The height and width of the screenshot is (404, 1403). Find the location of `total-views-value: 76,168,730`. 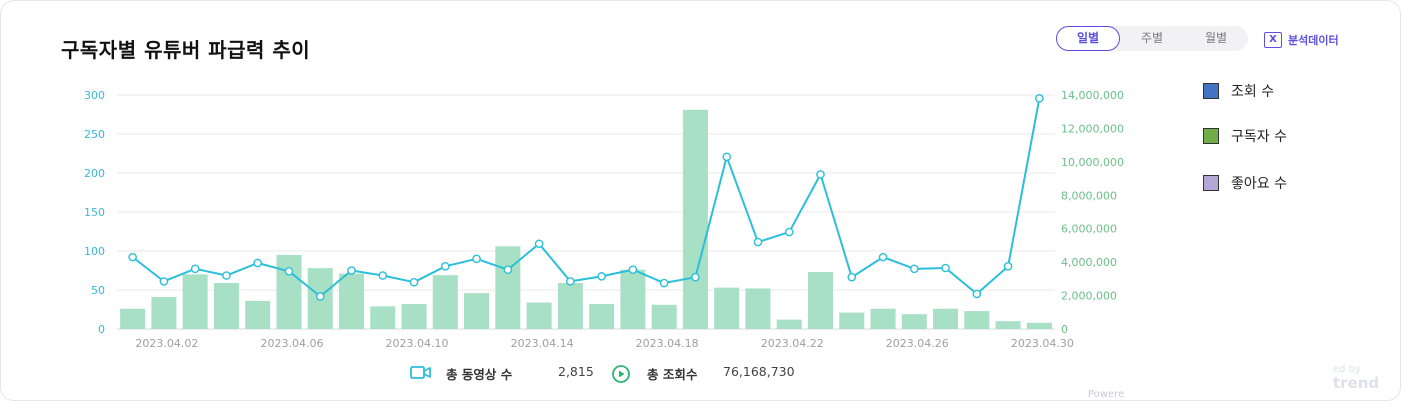

total-views-value: 76,168,730 is located at coordinates (759, 371).